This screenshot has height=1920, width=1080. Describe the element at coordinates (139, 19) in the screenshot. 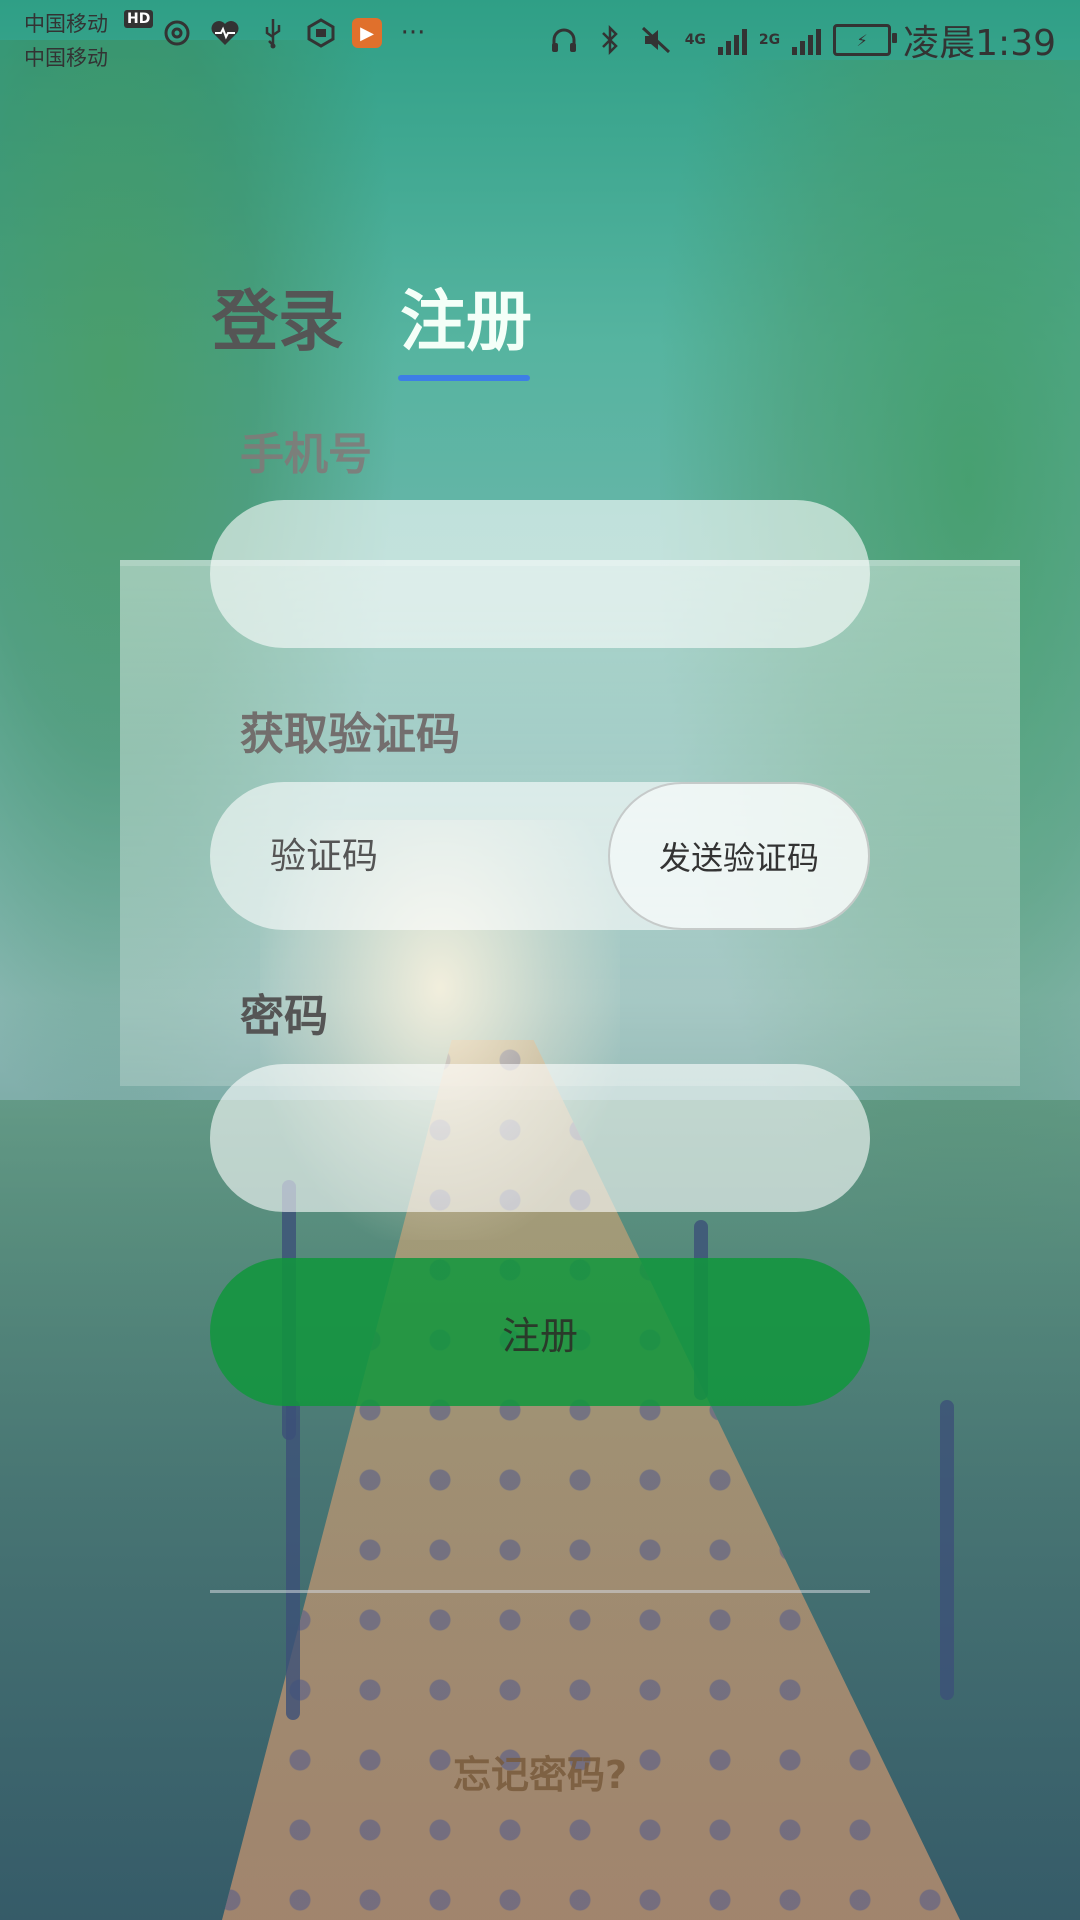

I see `hd-badge: HD` at that location.